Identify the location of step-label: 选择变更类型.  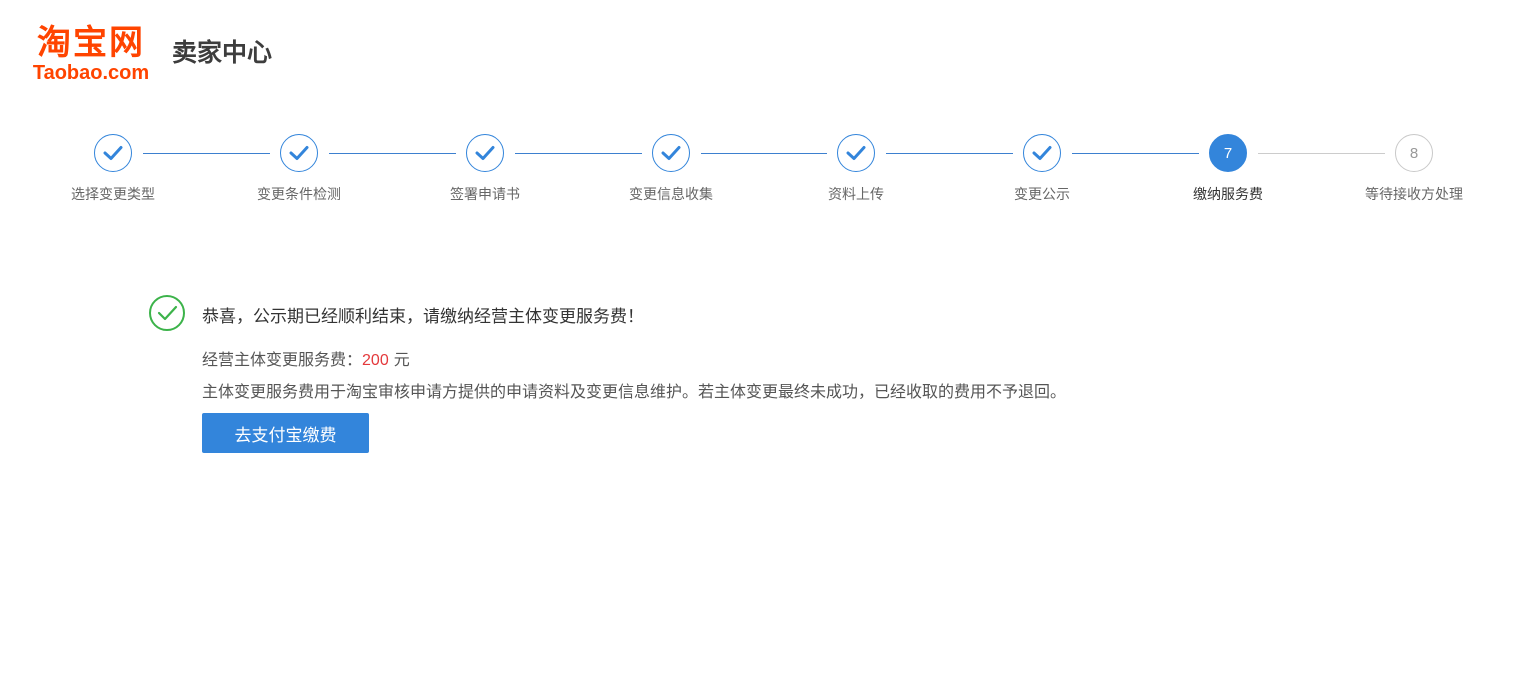
(113, 195).